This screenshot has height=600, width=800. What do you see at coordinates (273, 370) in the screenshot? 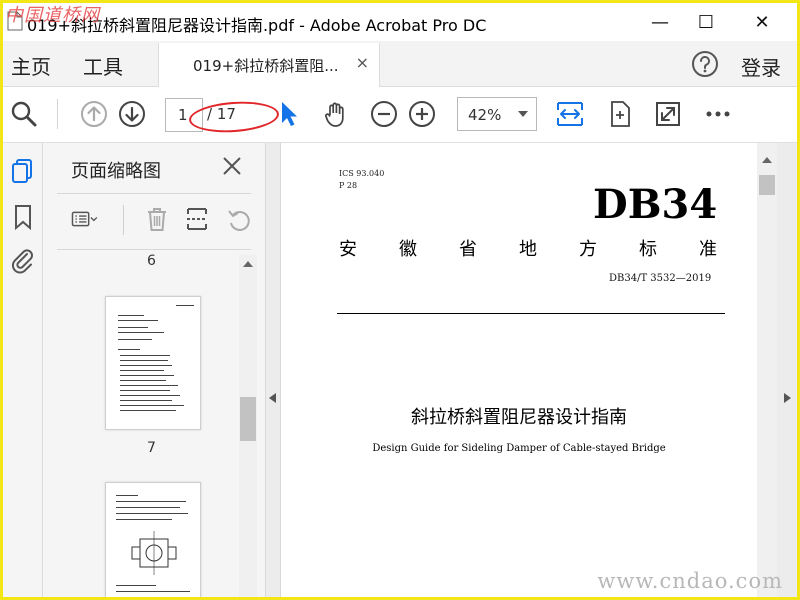
I see `panel-splitter` at bounding box center [273, 370].